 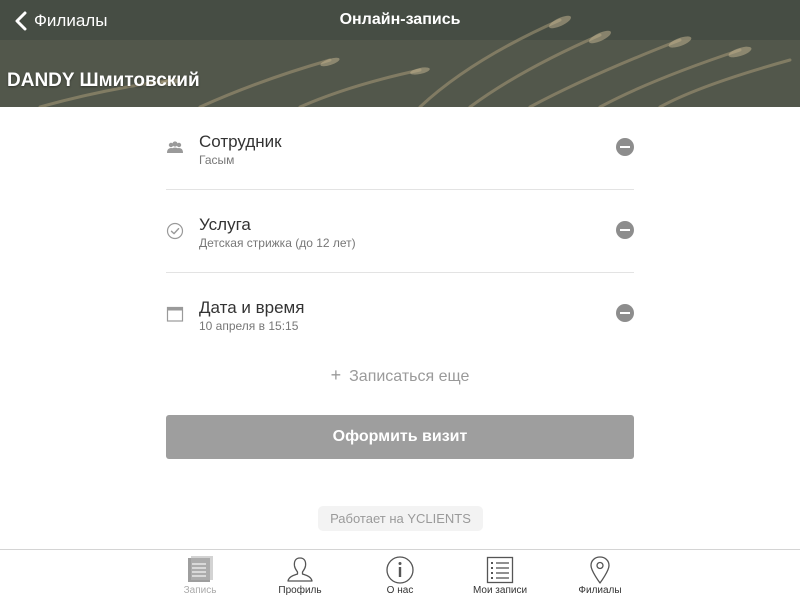 What do you see at coordinates (300, 569) in the screenshot?
I see `user-icon` at bounding box center [300, 569].